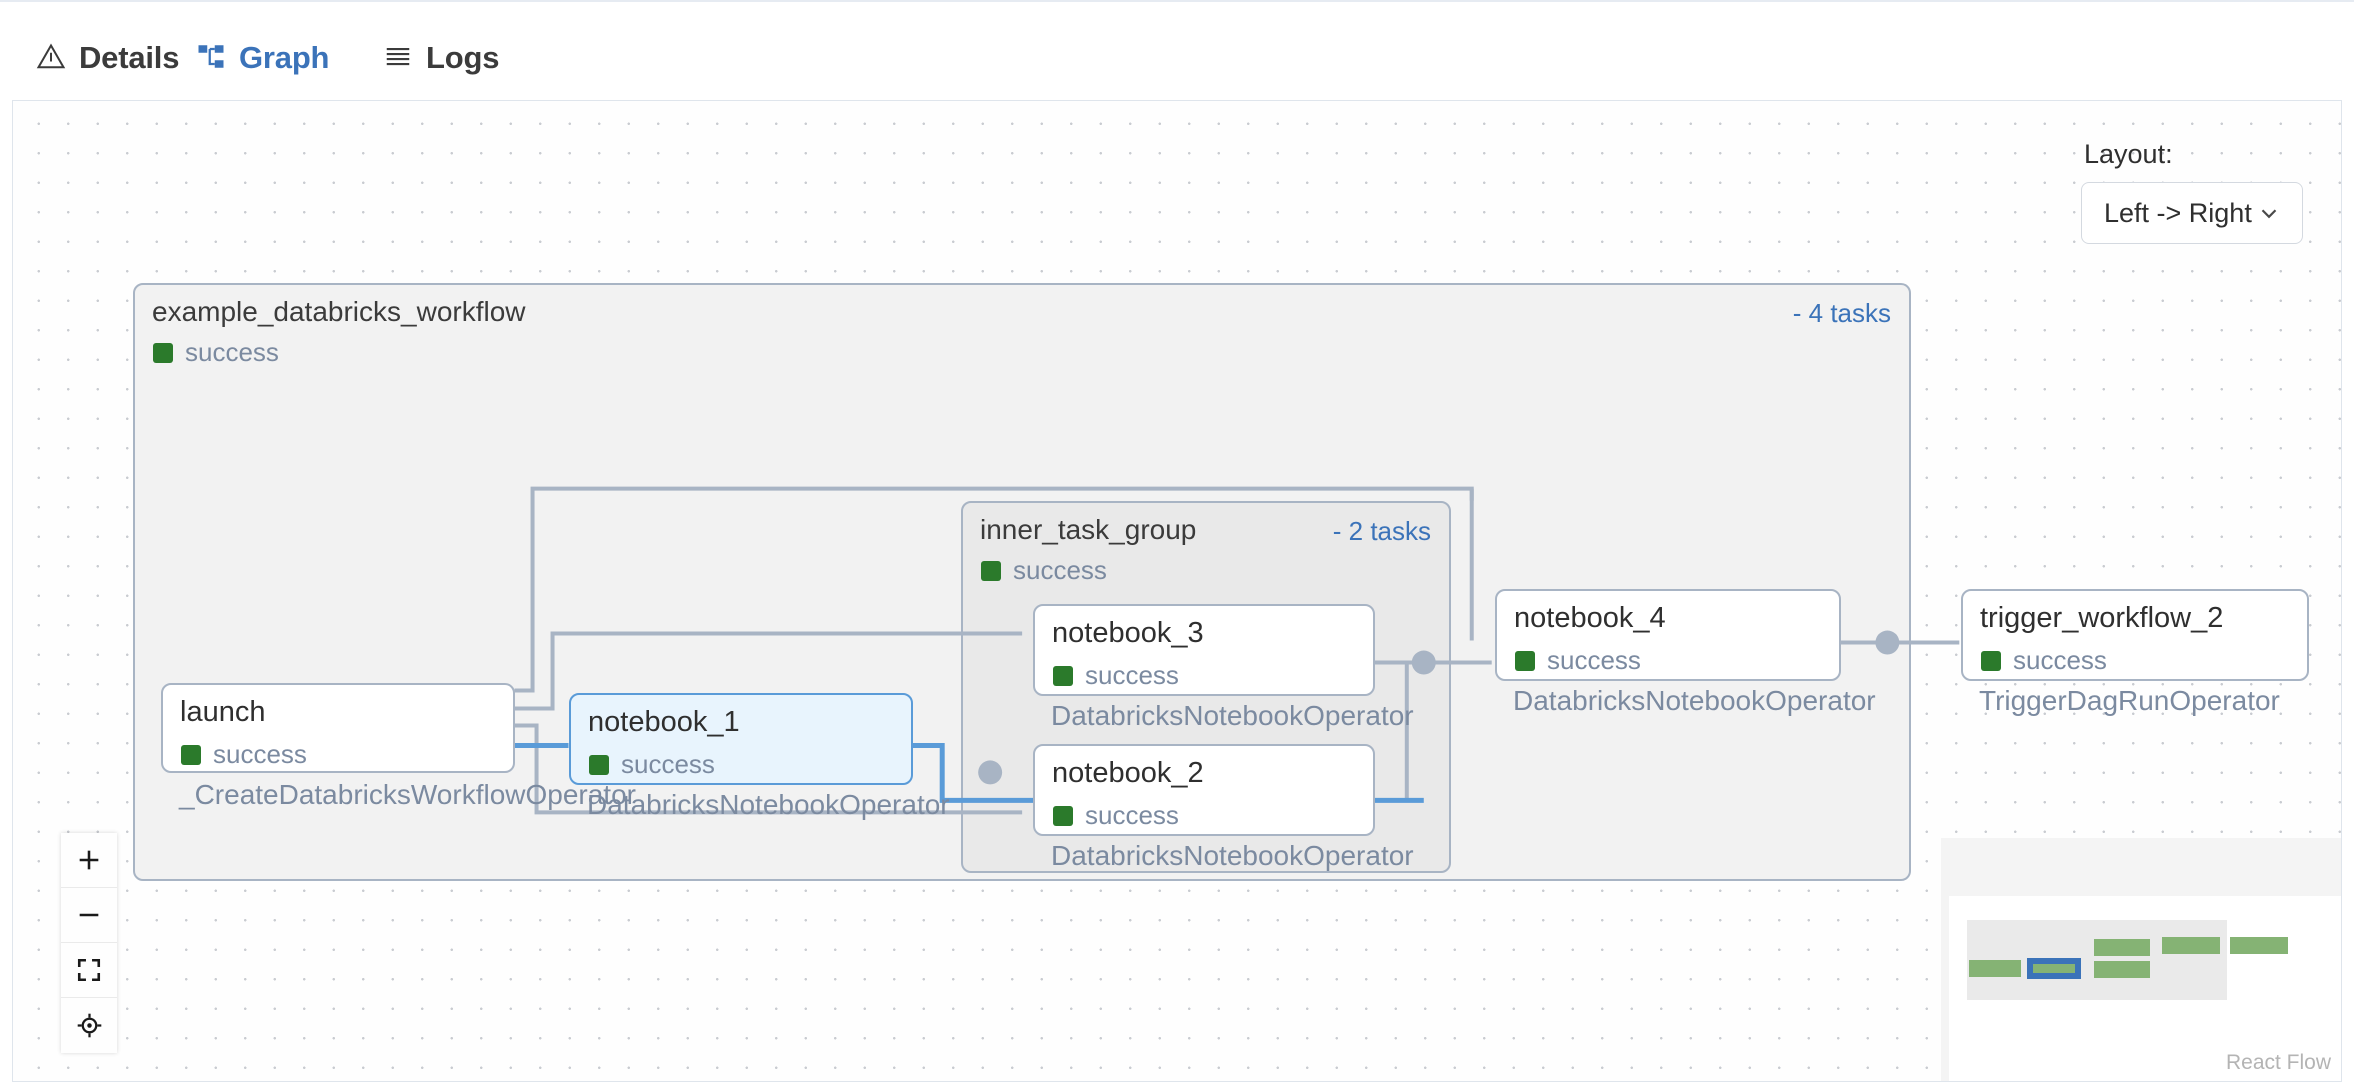 This screenshot has width=2354, height=1092. What do you see at coordinates (398, 56) in the screenshot?
I see `list-lines-icon` at bounding box center [398, 56].